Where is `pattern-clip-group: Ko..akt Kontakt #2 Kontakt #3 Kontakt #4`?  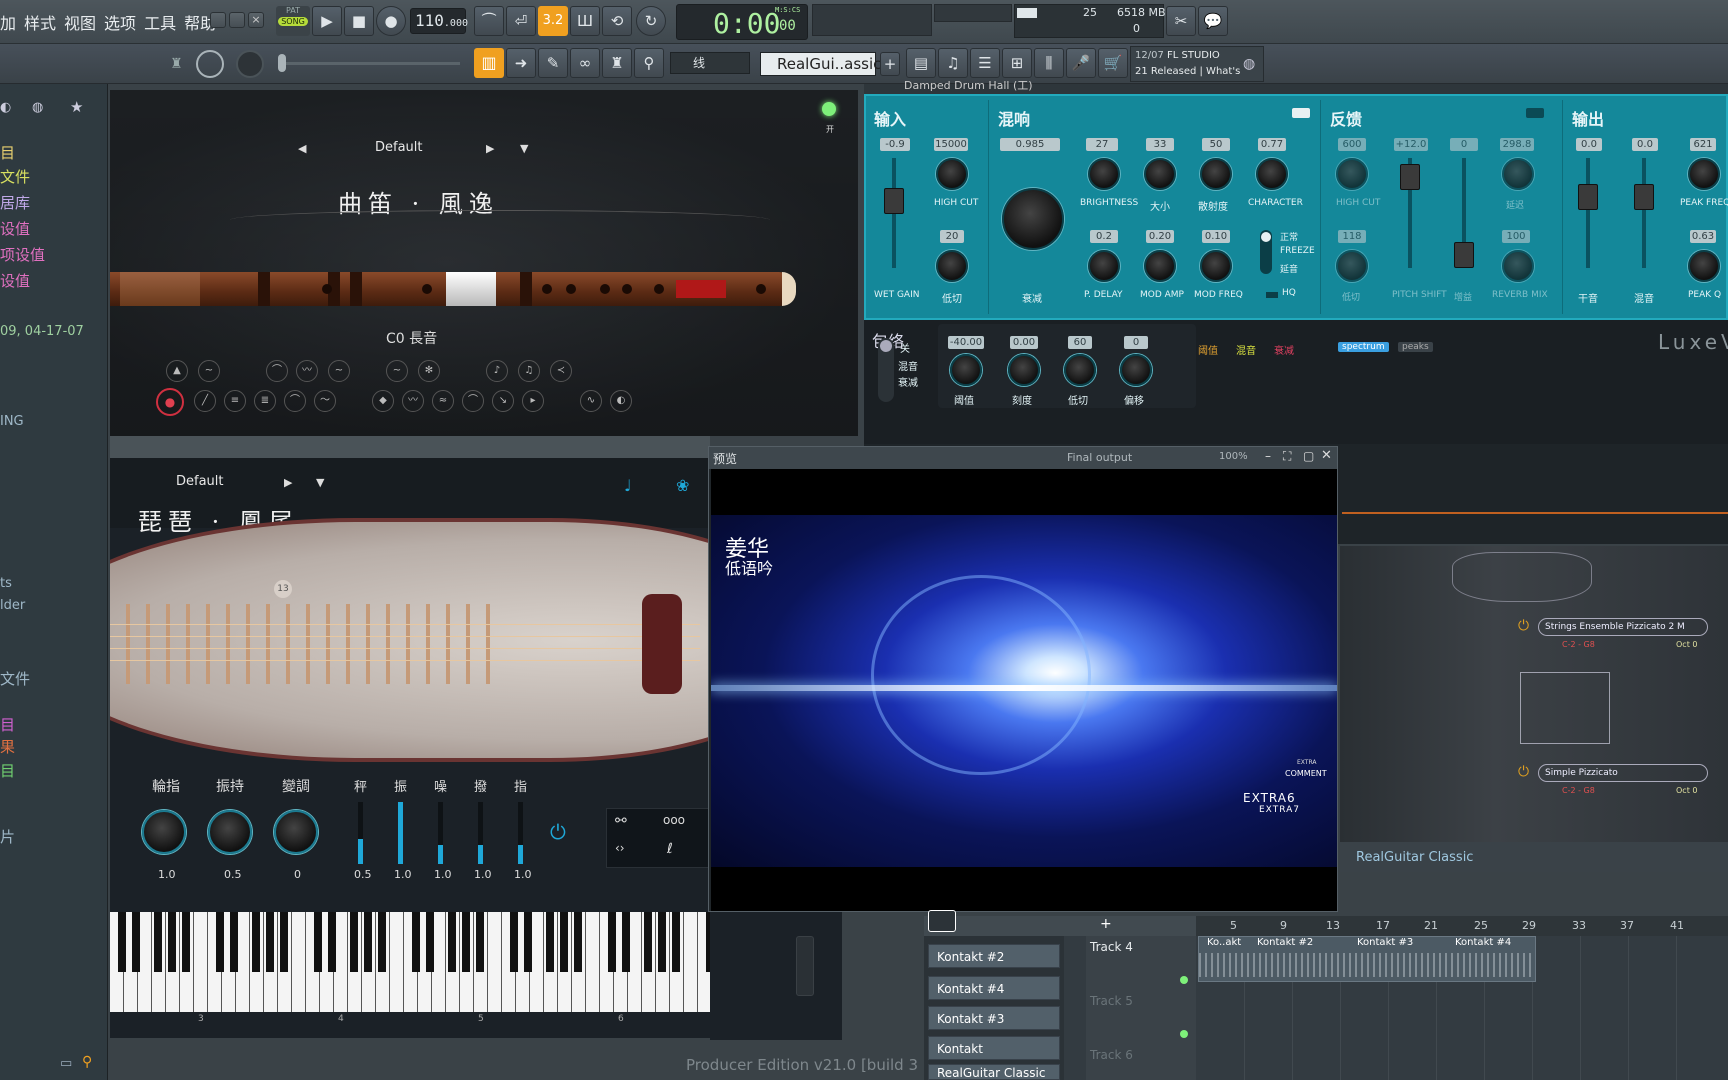
pattern-clip-group: Ko..akt Kontakt #2 Kontakt #3 Kontakt #4 is located at coordinates (1367, 959).